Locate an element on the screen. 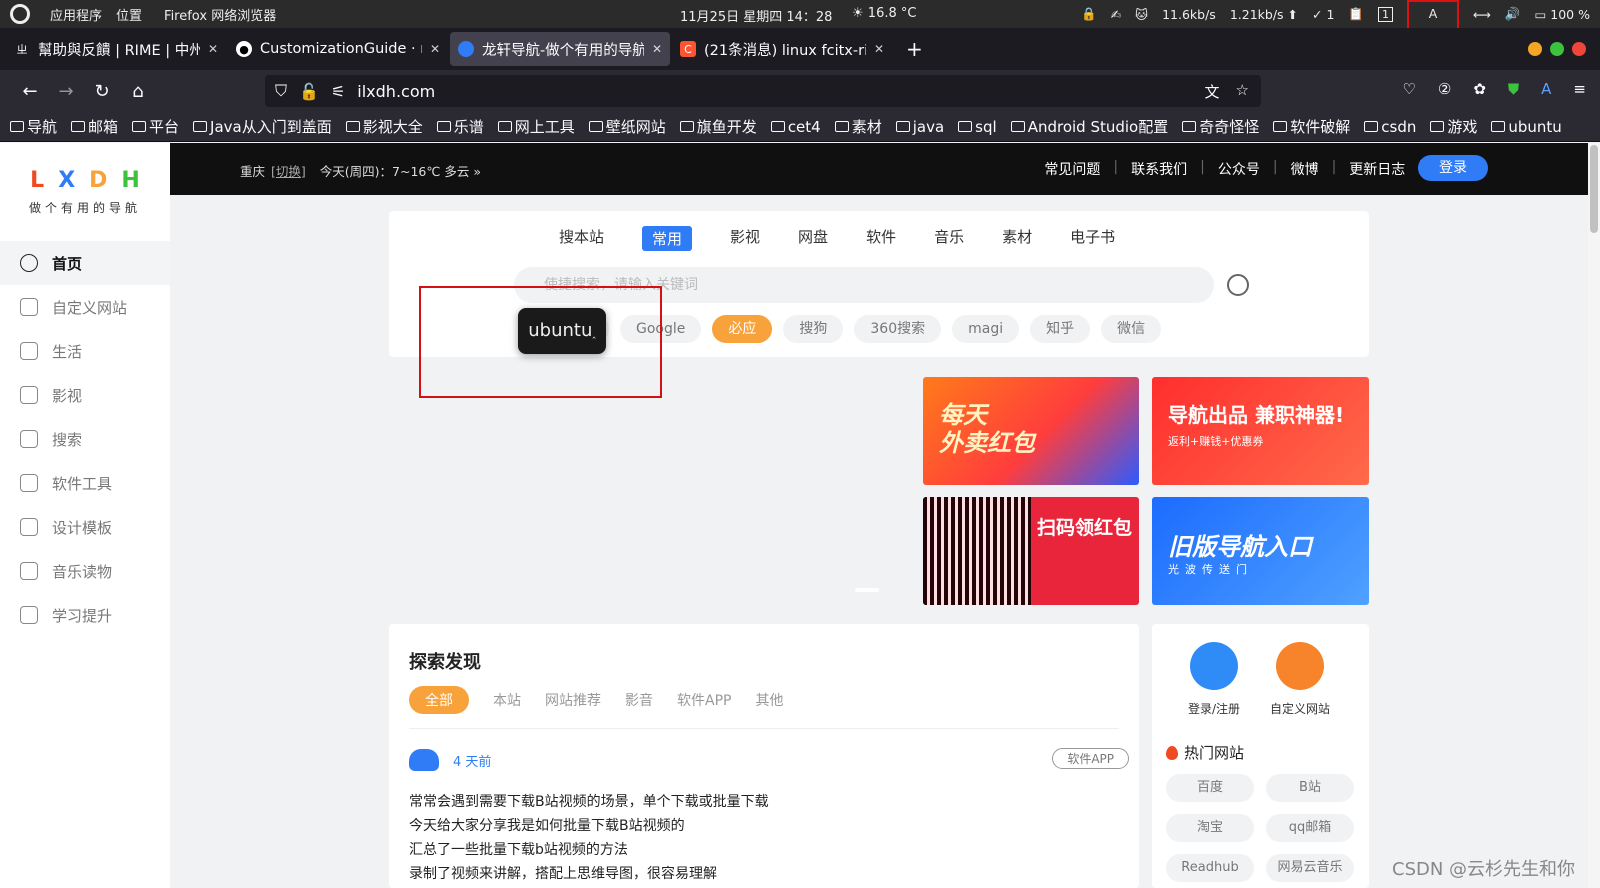 The width and height of the screenshot is (1600, 888). sidebar-item: 音乐读物 is located at coordinates (85, 571).